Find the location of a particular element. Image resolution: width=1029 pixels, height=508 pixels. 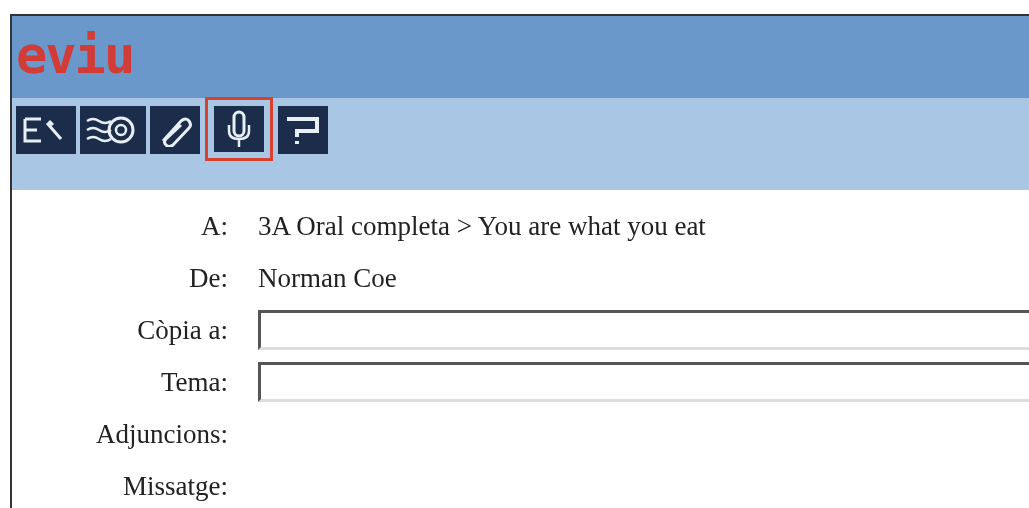

stamp-button is located at coordinates (113, 130).